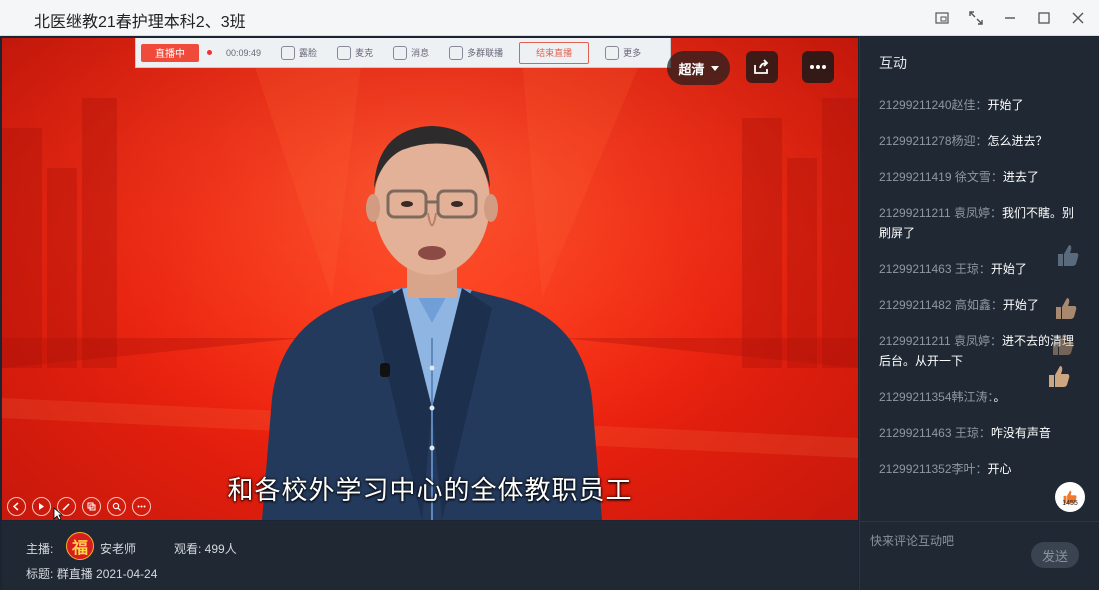 The width and height of the screenshot is (1099, 590). Describe the element at coordinates (612, 52) in the screenshot. I see `grid-icon` at that location.